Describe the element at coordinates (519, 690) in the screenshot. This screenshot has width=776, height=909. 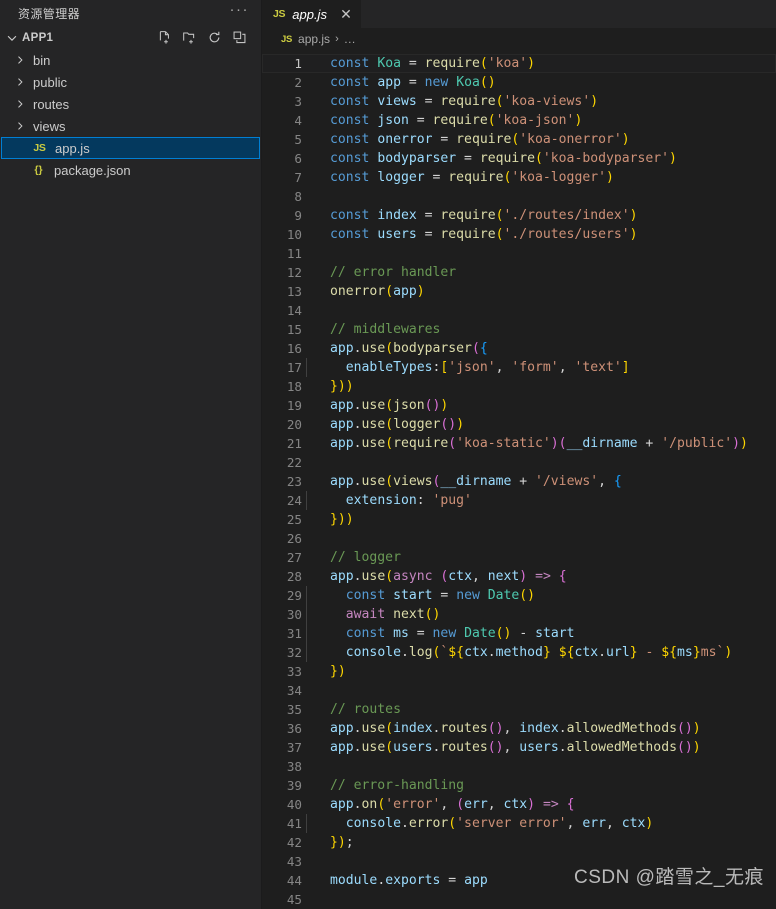
I see `code-line: 34` at that location.